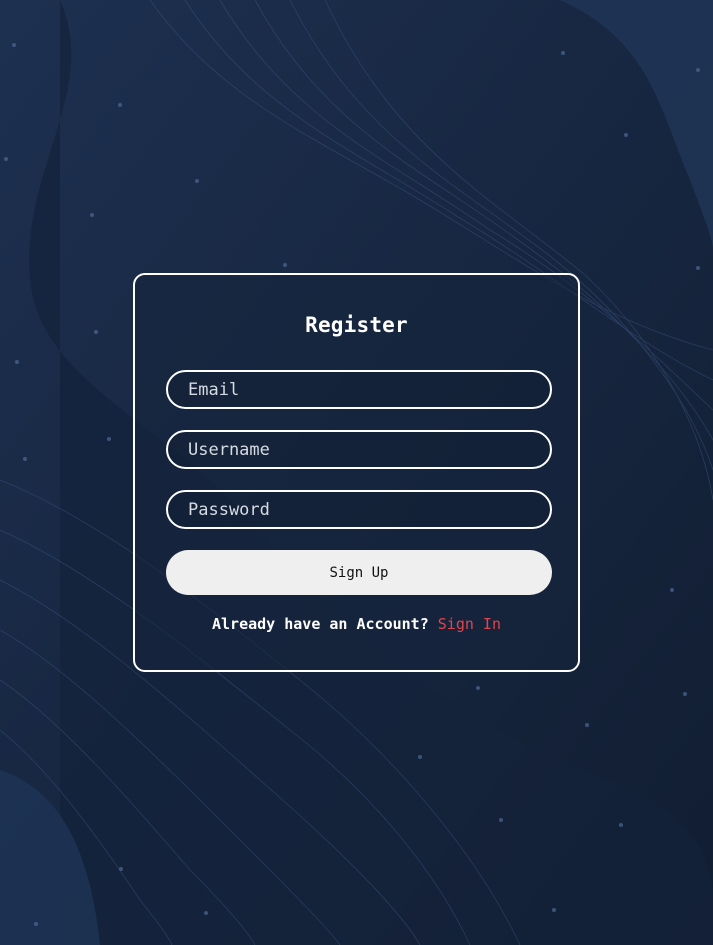 This screenshot has height=945, width=713. Describe the element at coordinates (359, 572) in the screenshot. I see `signup-button: Sign Up` at that location.